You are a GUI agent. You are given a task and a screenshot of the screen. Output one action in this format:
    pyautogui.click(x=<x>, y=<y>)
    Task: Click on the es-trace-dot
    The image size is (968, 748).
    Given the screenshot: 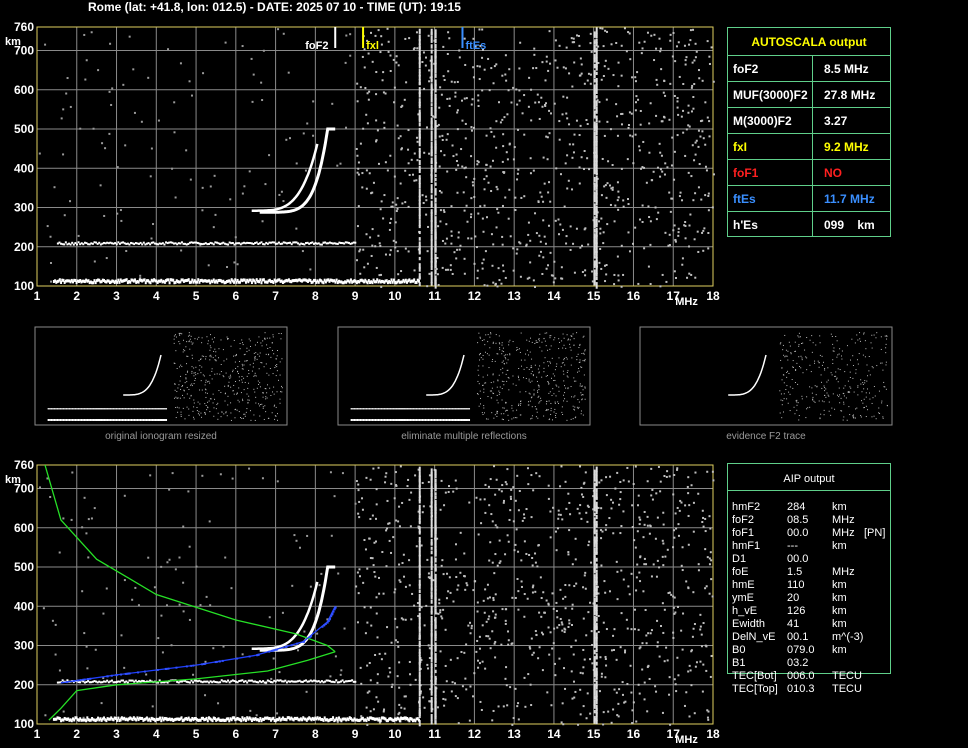 What is the action you would take?
    pyautogui.click(x=164, y=244)
    